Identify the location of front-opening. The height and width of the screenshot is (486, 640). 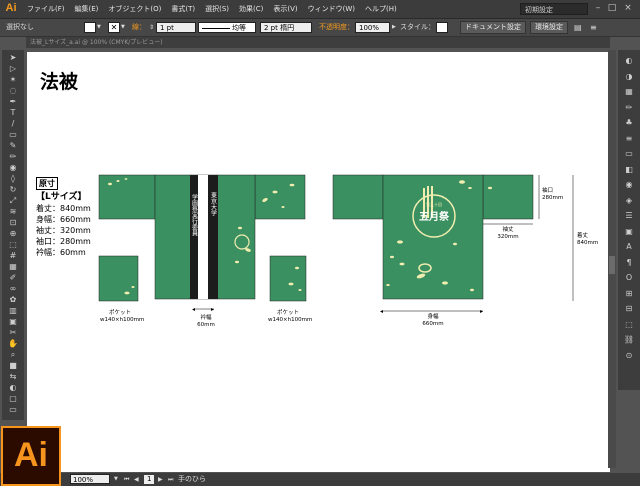
(203, 237).